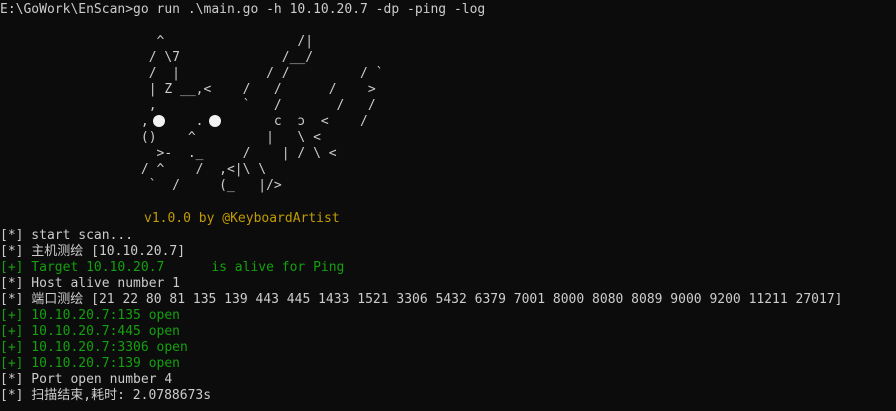 The image size is (896, 411). What do you see at coordinates (157, 41) in the screenshot?
I see `ascii-art-line: ^ /|` at bounding box center [157, 41].